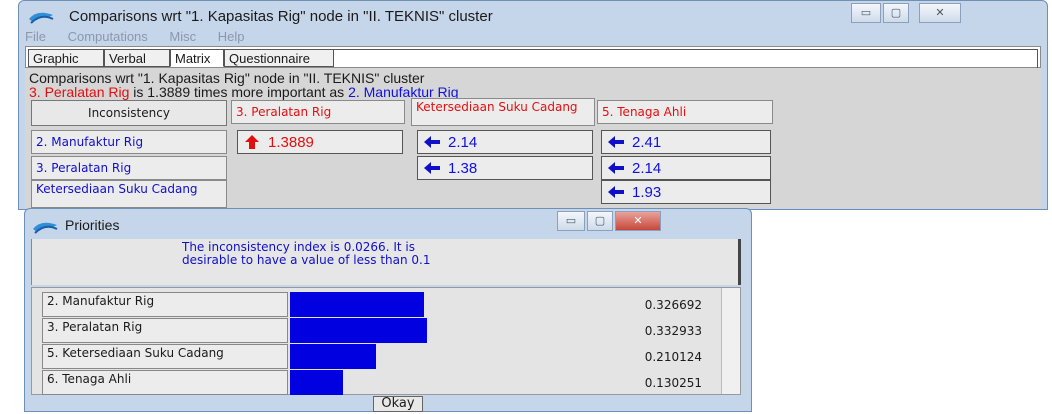  What do you see at coordinates (730, 341) in the screenshot?
I see `scrollbar` at bounding box center [730, 341].